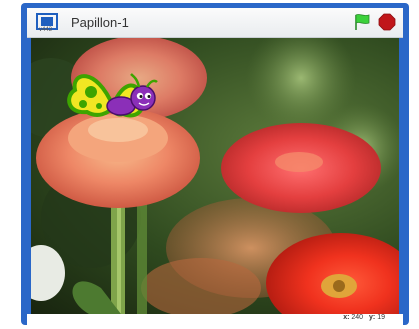 This screenshot has height=329, width=419. Describe the element at coordinates (346, 317) in the screenshot. I see `x-label: x:` at that location.